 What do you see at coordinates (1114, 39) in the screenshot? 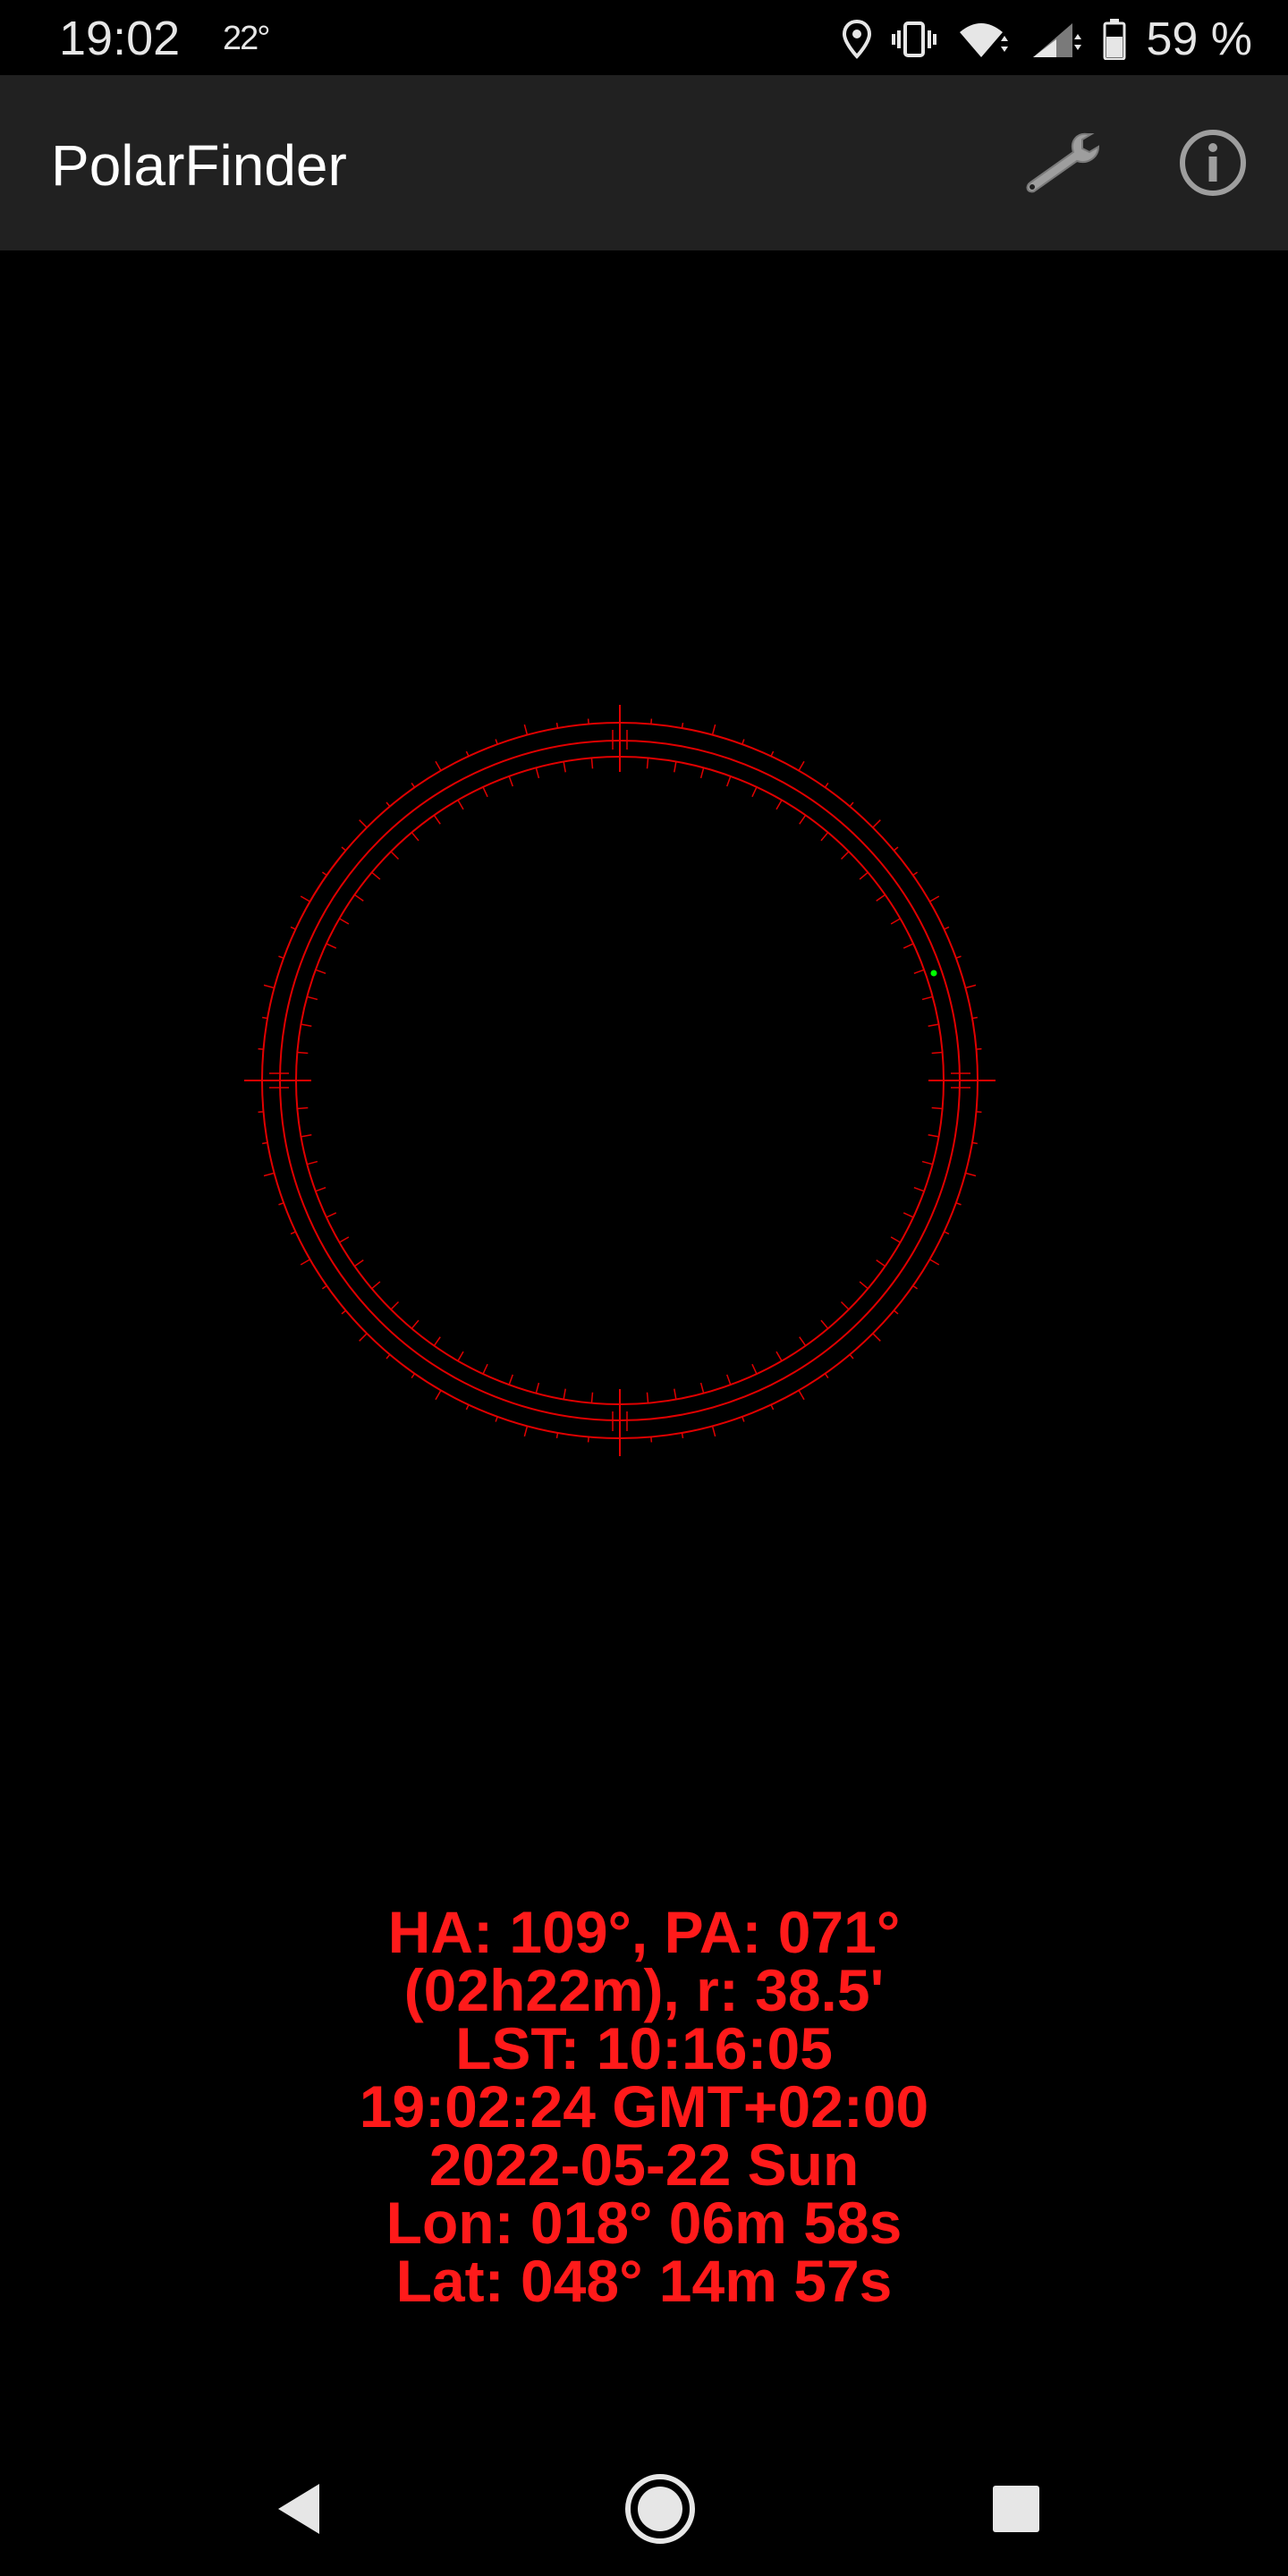
I see `battery-icon` at bounding box center [1114, 39].